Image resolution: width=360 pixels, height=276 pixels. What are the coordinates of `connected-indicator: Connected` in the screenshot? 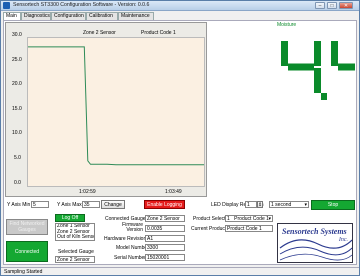 It's located at (27, 251).